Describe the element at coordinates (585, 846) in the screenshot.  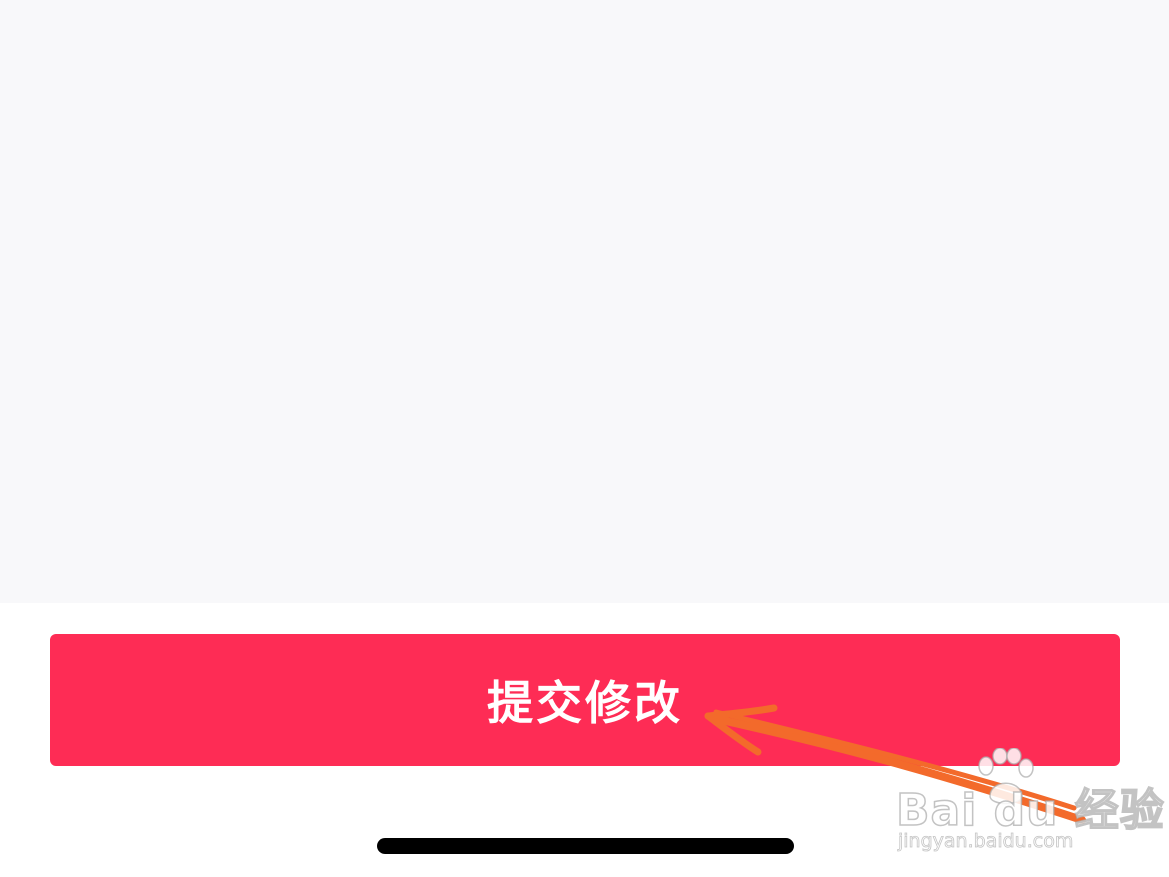
I see `home-indicator` at that location.